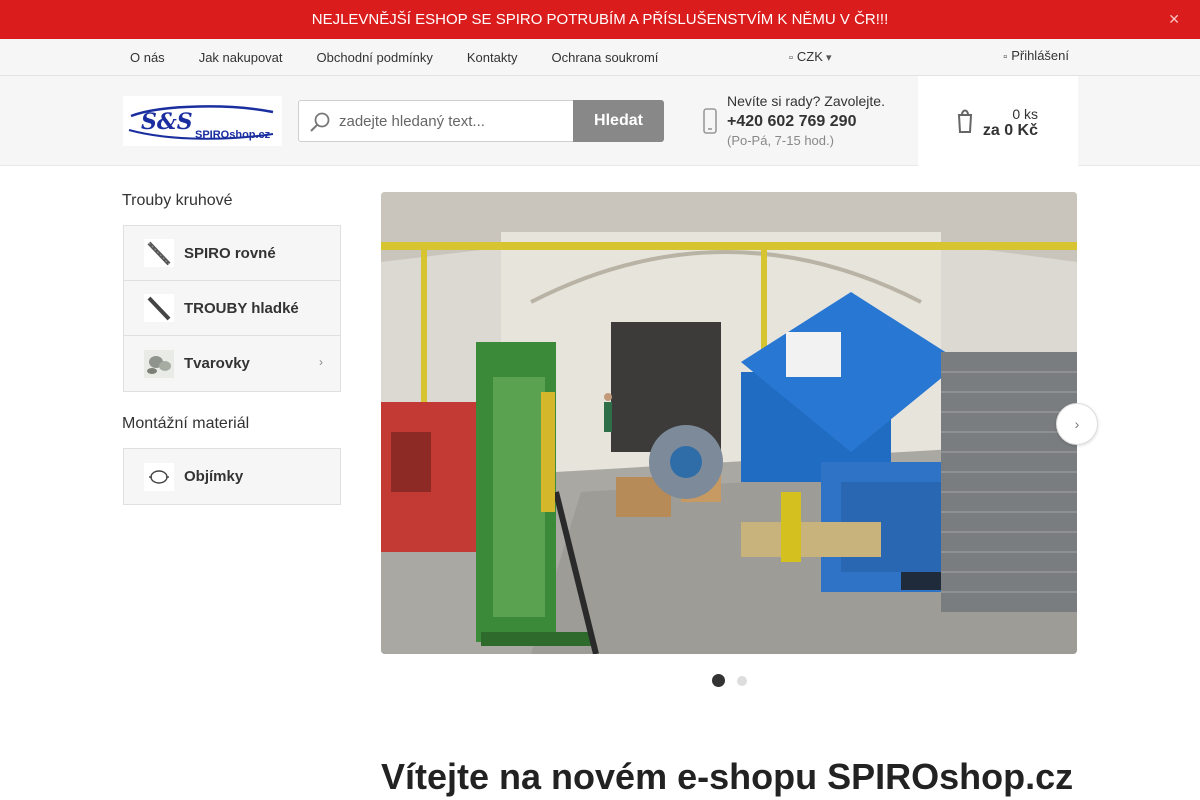  I want to click on nav-link-obchodni-podminky: Obchodní podmínky, so click(371, 57).